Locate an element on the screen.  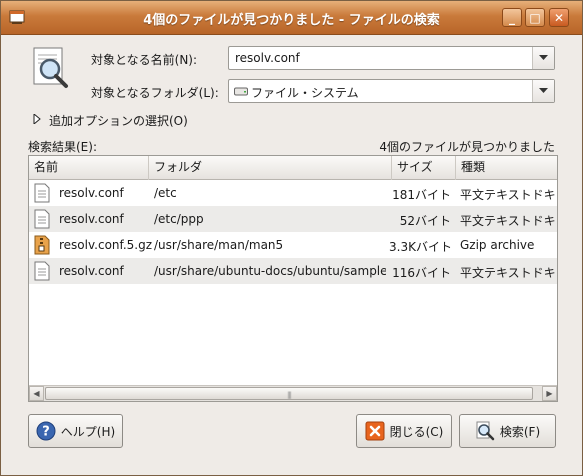
minimize-button: _ is located at coordinates (512, 17).